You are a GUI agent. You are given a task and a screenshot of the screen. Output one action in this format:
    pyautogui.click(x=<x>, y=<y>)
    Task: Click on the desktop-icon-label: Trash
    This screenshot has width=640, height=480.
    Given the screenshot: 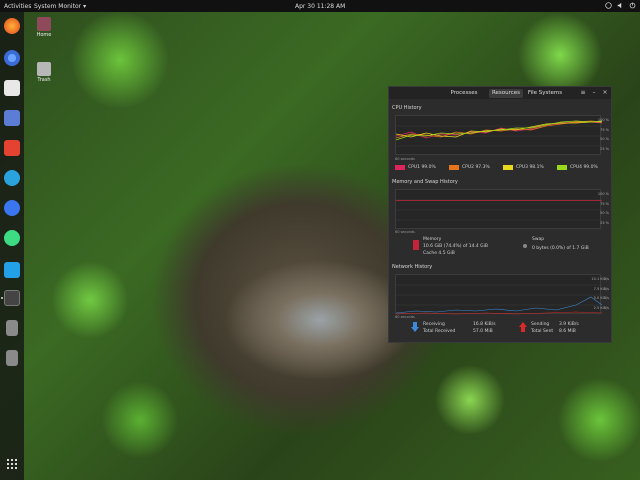 What is the action you would take?
    pyautogui.click(x=44, y=80)
    